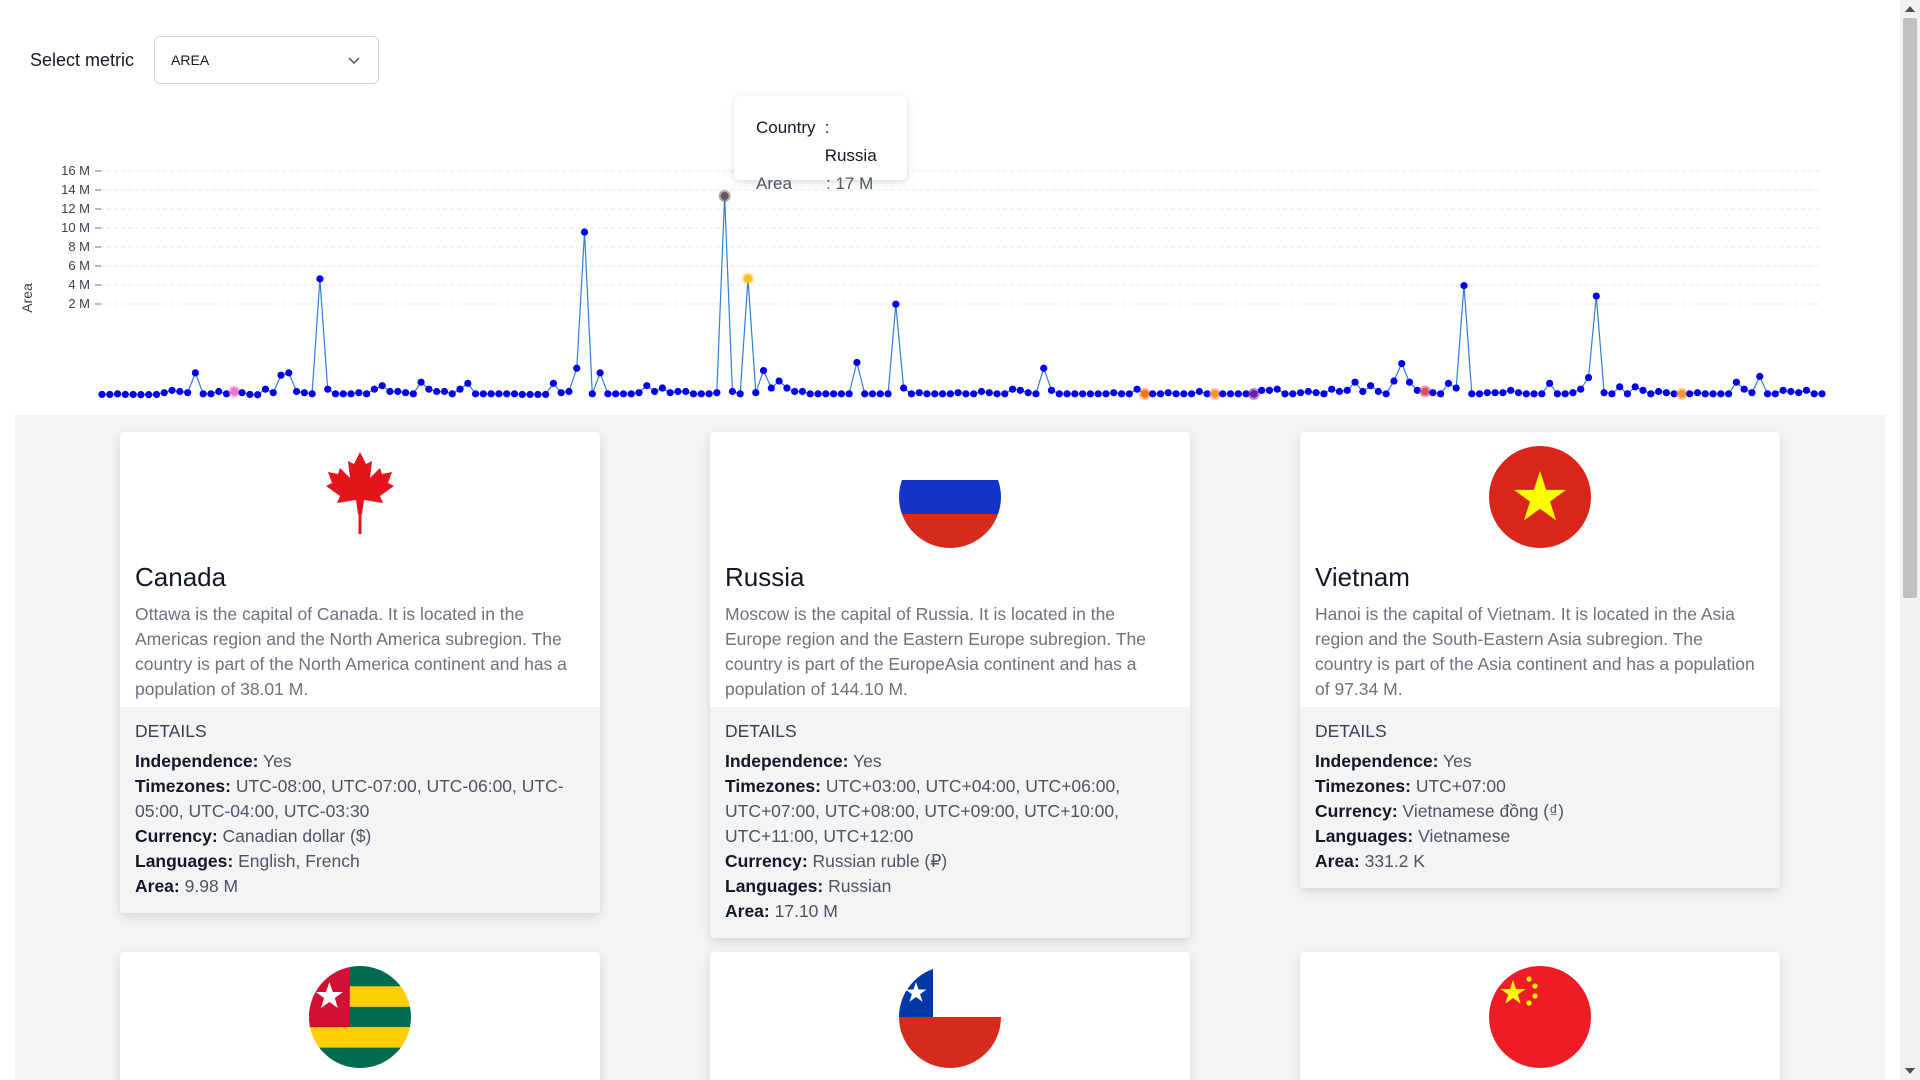 Image resolution: width=1920 pixels, height=1080 pixels. Describe the element at coordinates (75, 170) in the screenshot. I see `y-tick-label: 16 M` at that location.